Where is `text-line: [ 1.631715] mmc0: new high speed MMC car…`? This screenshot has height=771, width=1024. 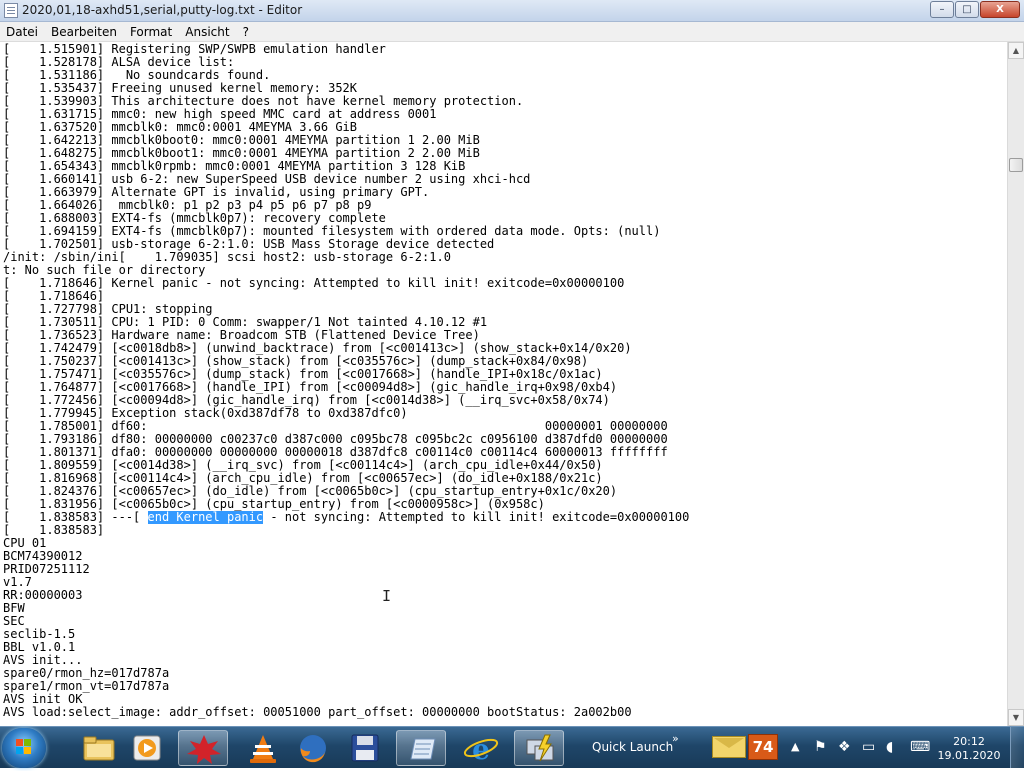 text-line: [ 1.631715] mmc0: new high speed MMC car… is located at coordinates (505, 114).